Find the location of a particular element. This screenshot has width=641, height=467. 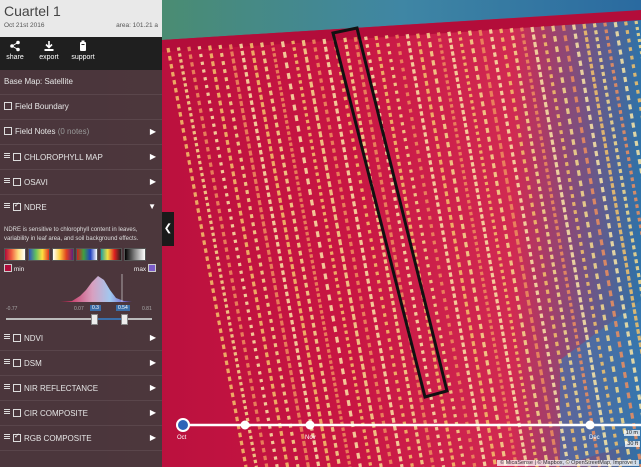

support-button: support is located at coordinates (83, 50).